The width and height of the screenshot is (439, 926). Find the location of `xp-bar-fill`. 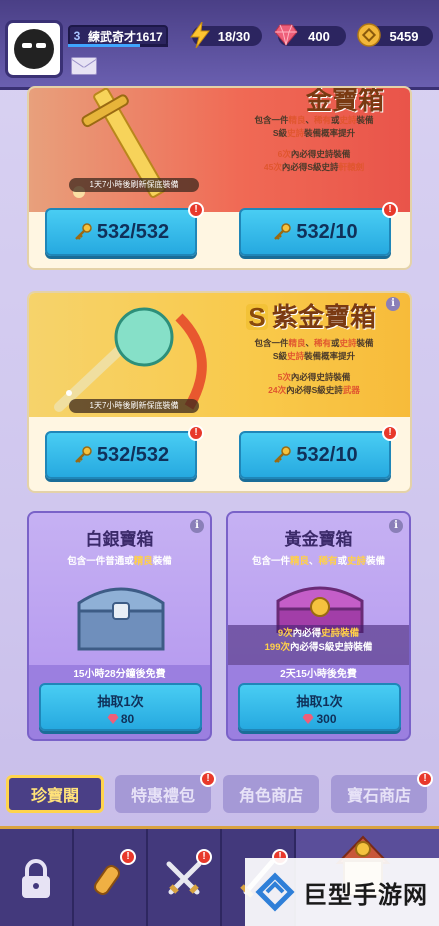

xp-bar-fill is located at coordinates (104, 45).